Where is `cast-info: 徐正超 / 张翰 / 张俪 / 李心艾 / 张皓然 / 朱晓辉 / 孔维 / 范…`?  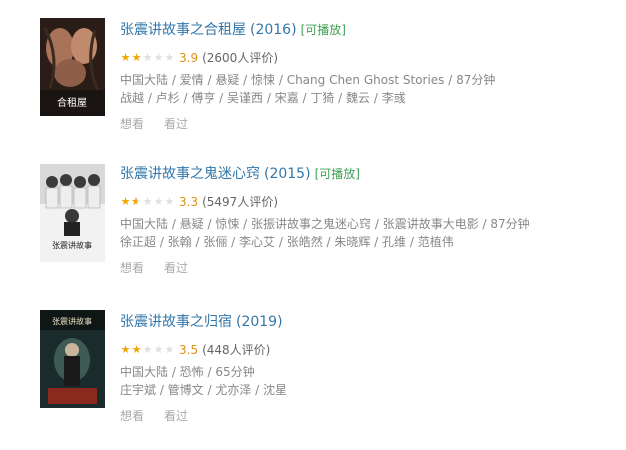
cast-info: 徐正超 / 张翰 / 张俪 / 李心艾 / 张皓然 / 朱晓辉 / 孔维 / 范… is located at coordinates (287, 242).